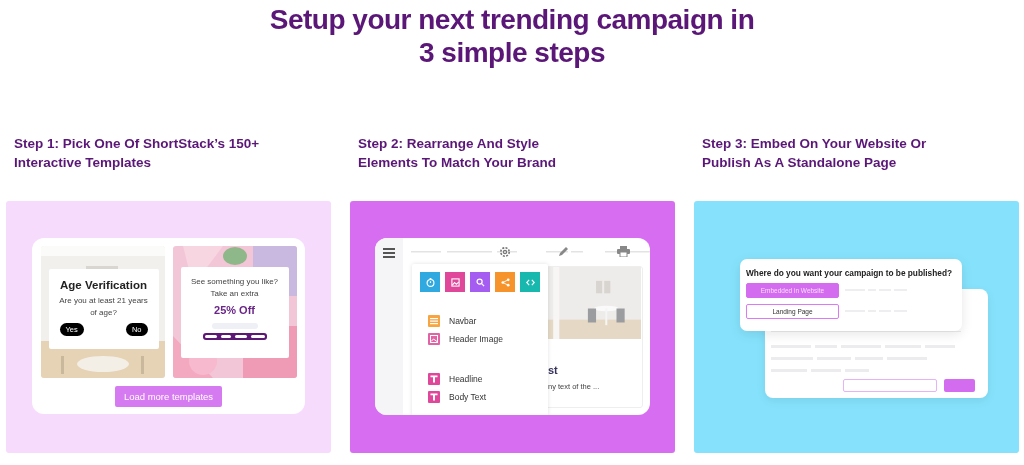  What do you see at coordinates (389, 253) in the screenshot?
I see `menu-icon` at bounding box center [389, 253].